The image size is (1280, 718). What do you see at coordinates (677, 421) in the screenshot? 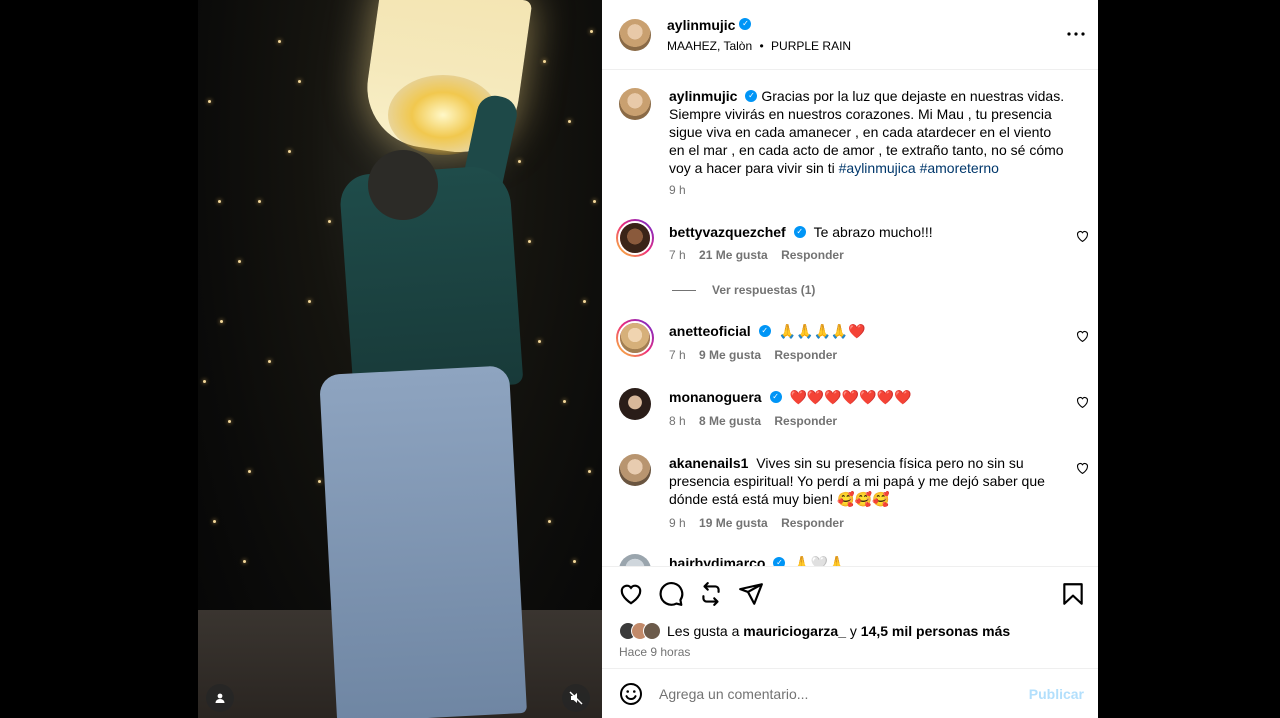
I see `comment-time: 8 h` at bounding box center [677, 421].